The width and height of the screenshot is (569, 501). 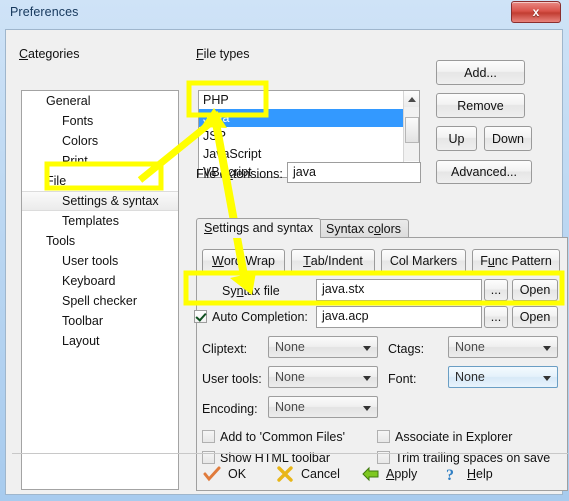 I want to click on file-type-item: JavaScript, so click(x=300, y=154).